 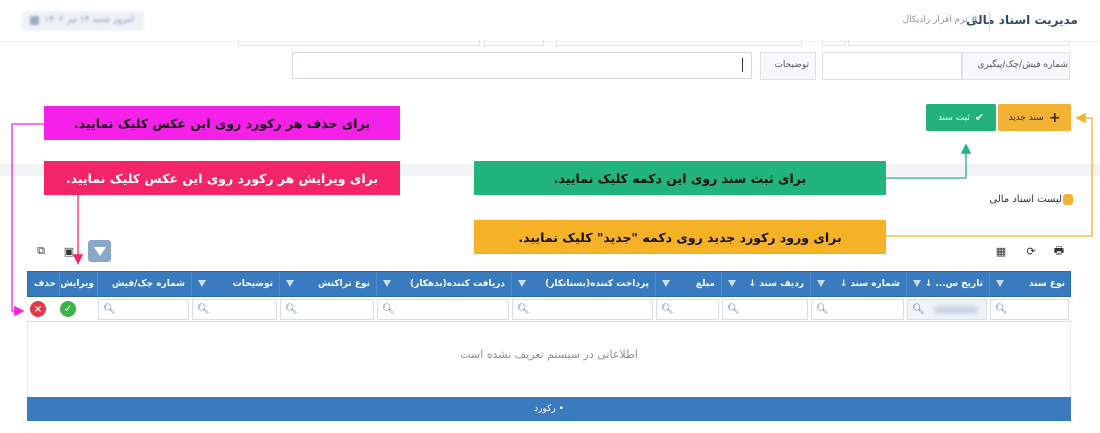 I want to click on new-arrow, so click(x=989, y=174).